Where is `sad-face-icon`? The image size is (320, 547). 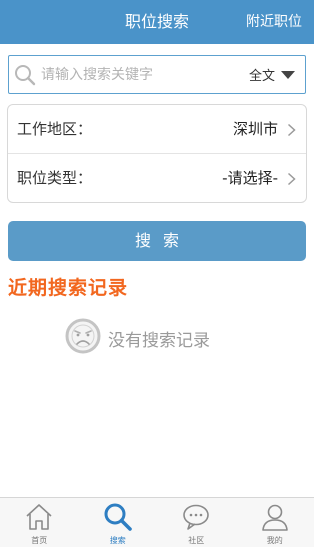 sad-face-icon is located at coordinates (83, 336).